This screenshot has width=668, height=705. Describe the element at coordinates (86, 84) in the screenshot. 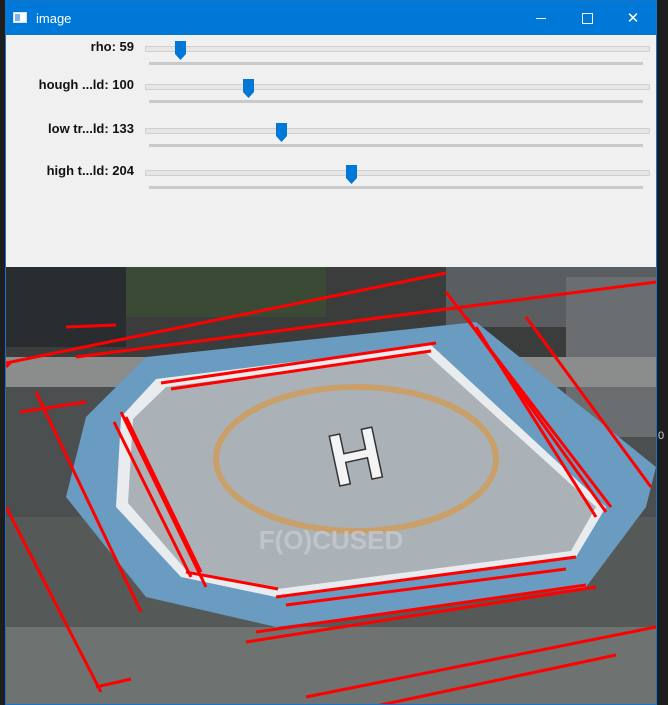

I see `trackbar-label: hough ...ld: 100` at that location.